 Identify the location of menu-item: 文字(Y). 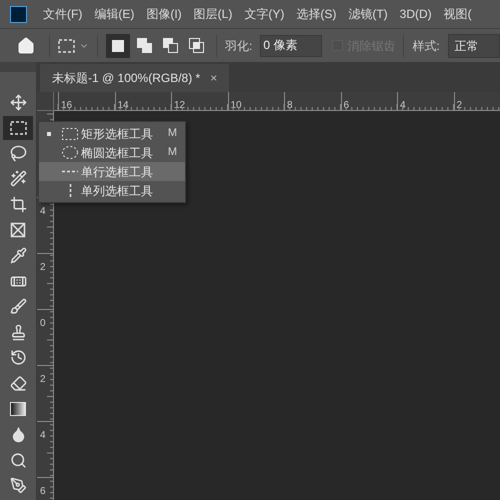
(264, 14).